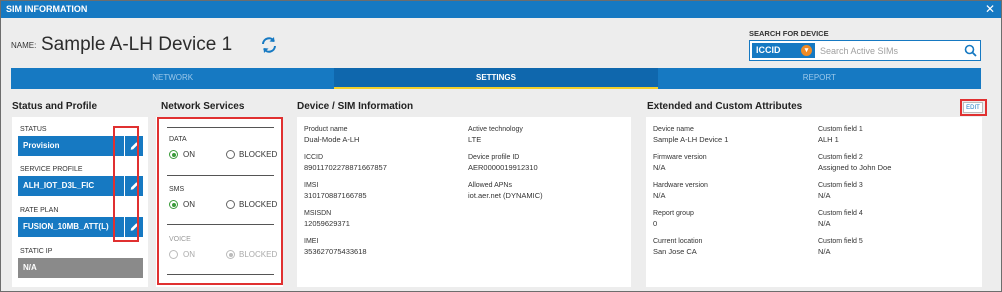 The image size is (1002, 292). Describe the element at coordinates (332, 139) in the screenshot. I see `product-name-value: Dual-Mode A-LH` at that location.